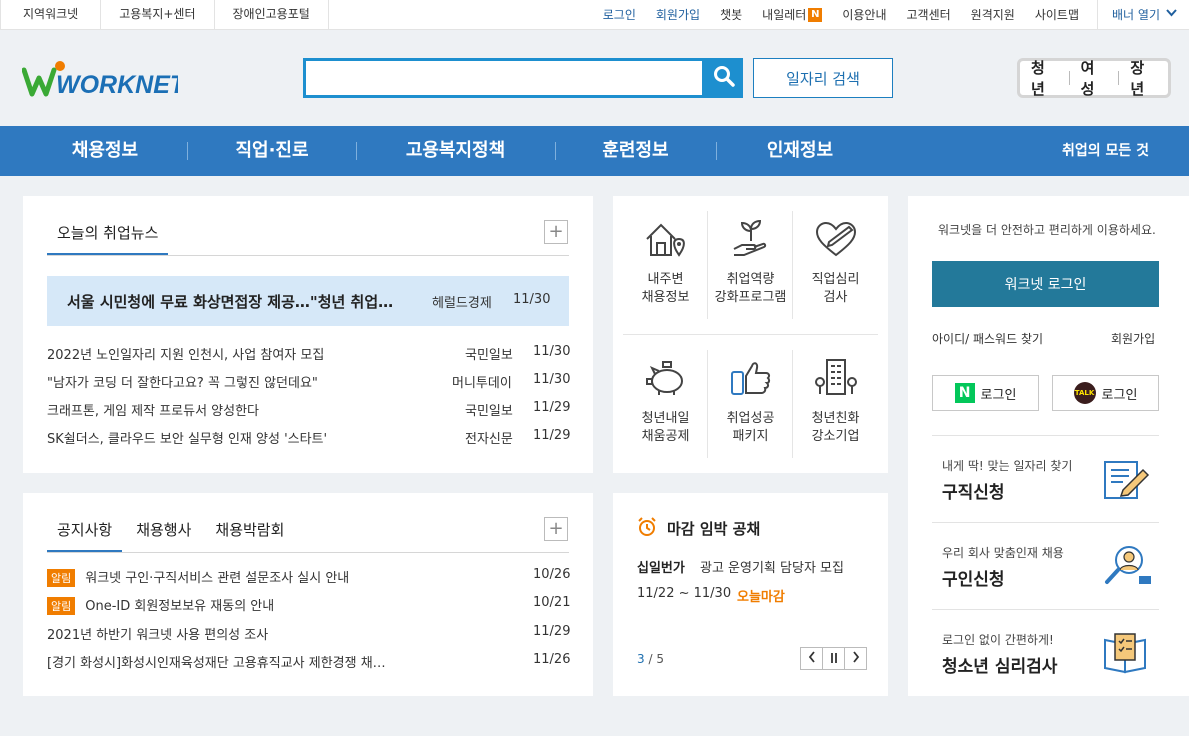  I want to click on pause-button, so click(833, 658).